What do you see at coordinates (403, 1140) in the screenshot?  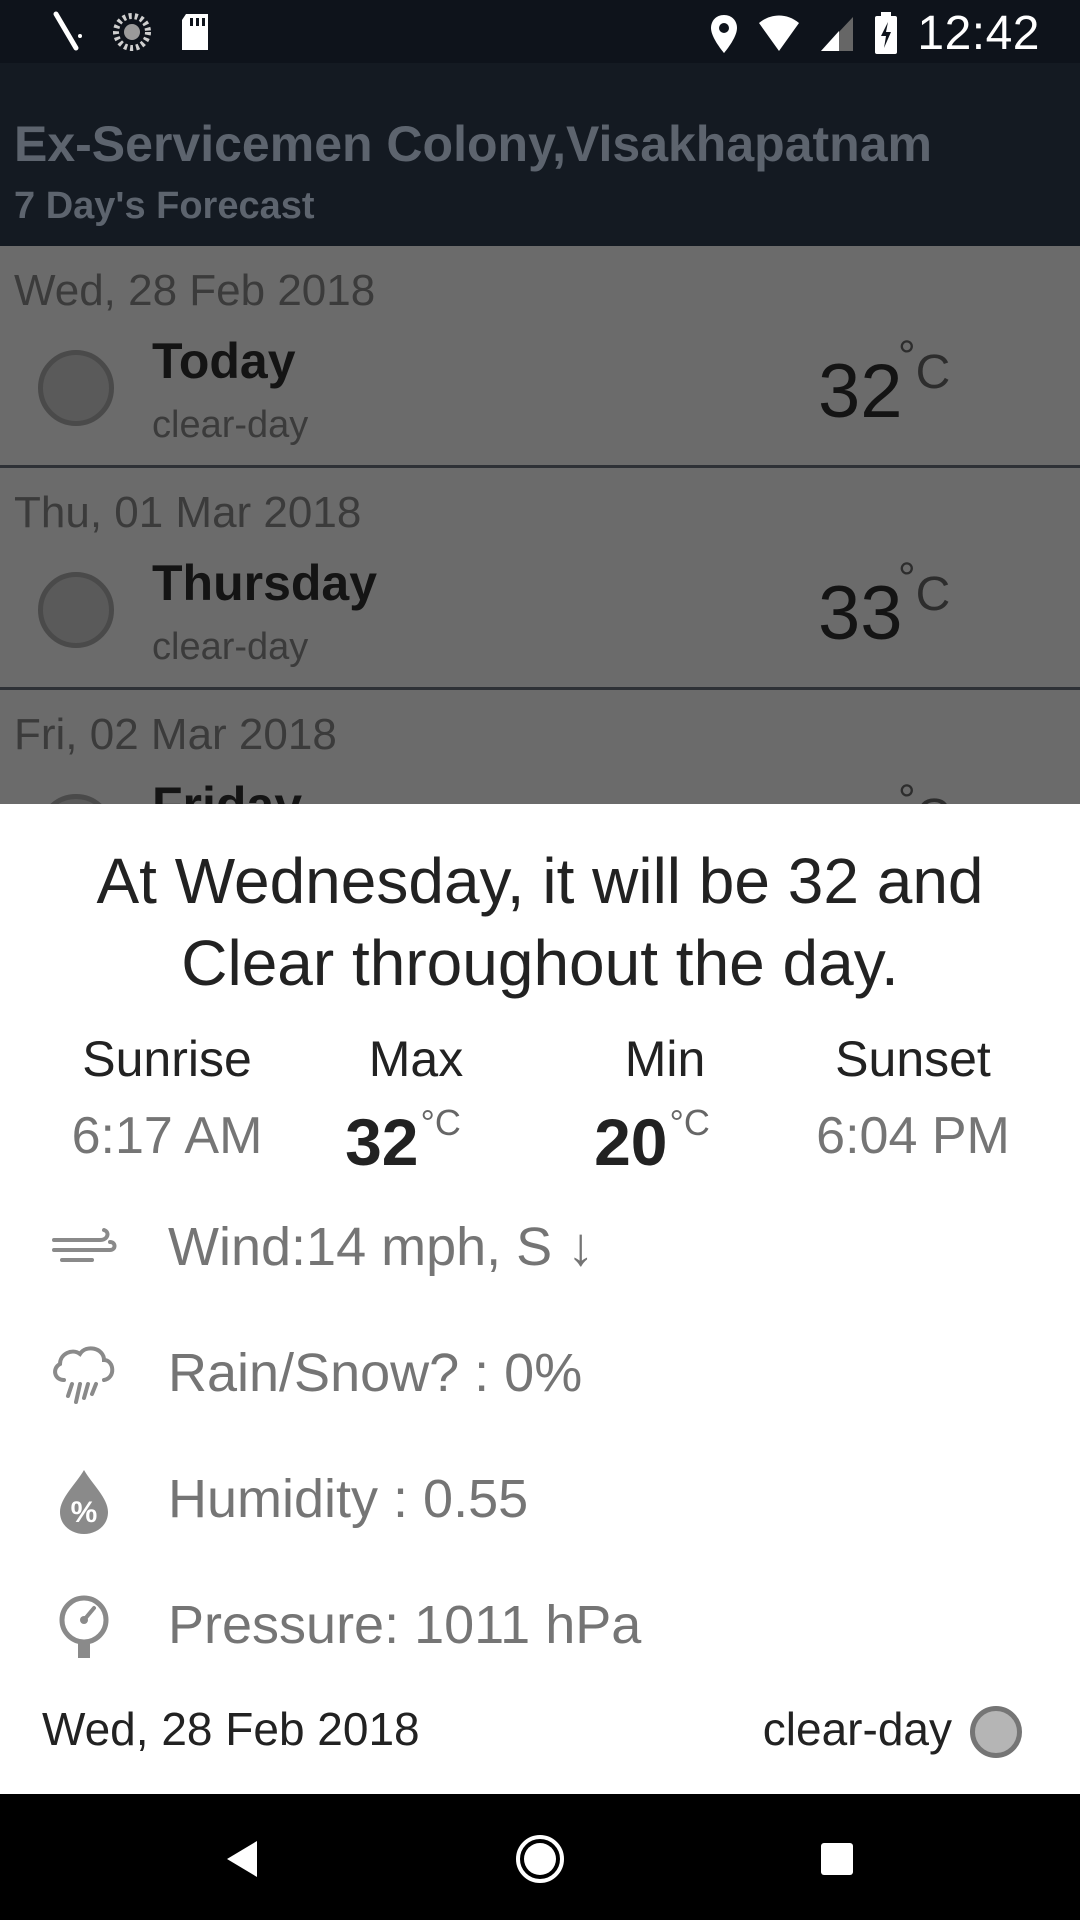 I see `max-value: 32°C` at bounding box center [403, 1140].